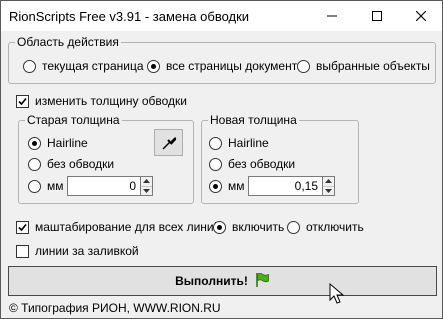  I want to click on new-mm-spinner: 0,15, so click(291, 186).